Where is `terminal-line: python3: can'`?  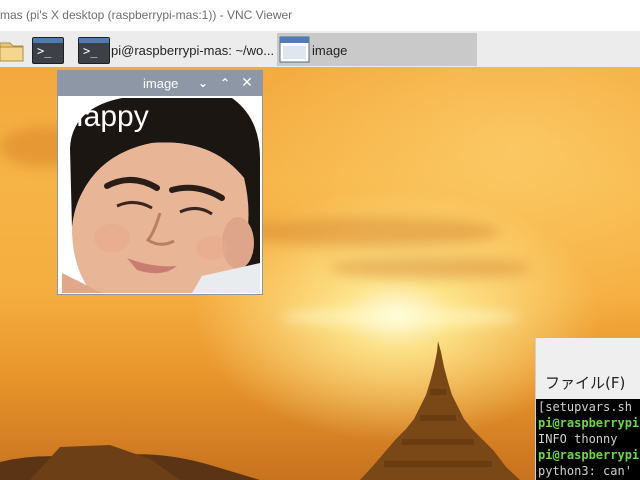 terminal-line: python3: can' is located at coordinates (585, 471).